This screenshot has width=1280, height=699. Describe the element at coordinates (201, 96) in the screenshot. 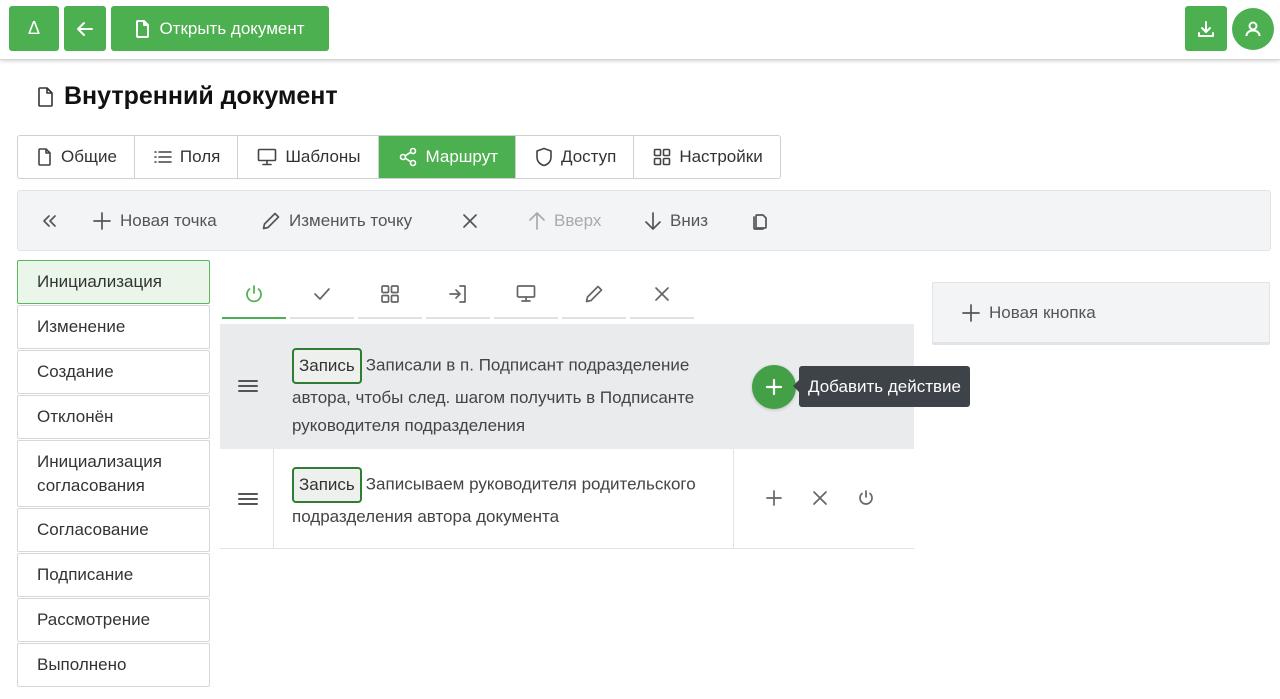

I see `page-title-text: Внутренний документ` at that location.